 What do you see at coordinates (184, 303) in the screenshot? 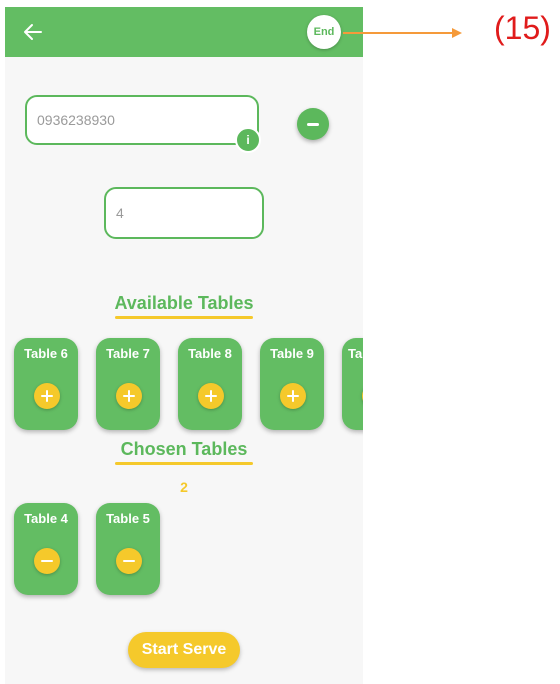
I see `available-tables-title: Available Tables` at bounding box center [184, 303].